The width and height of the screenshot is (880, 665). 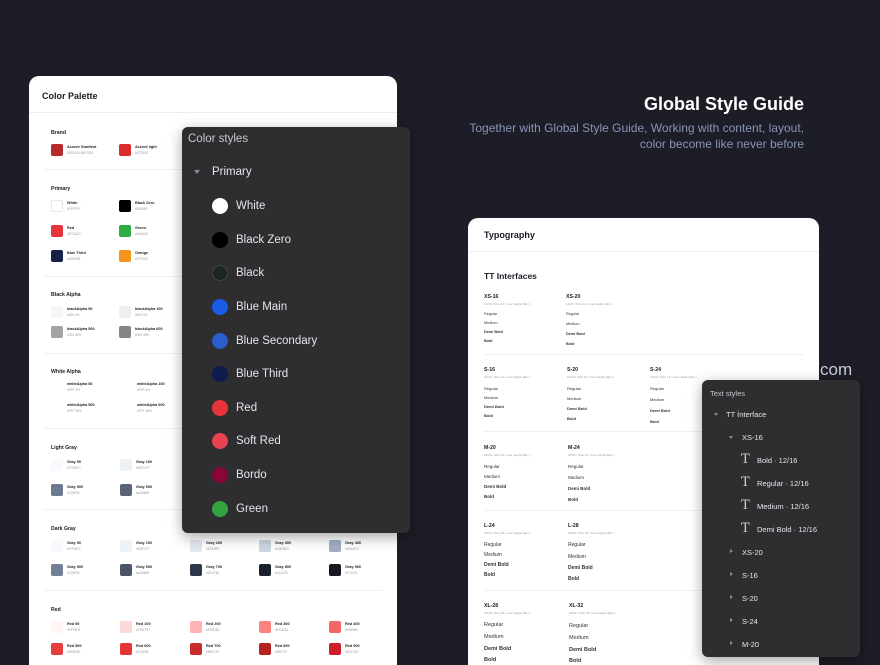 I want to click on color-style-item-white: White, so click(x=238, y=206).